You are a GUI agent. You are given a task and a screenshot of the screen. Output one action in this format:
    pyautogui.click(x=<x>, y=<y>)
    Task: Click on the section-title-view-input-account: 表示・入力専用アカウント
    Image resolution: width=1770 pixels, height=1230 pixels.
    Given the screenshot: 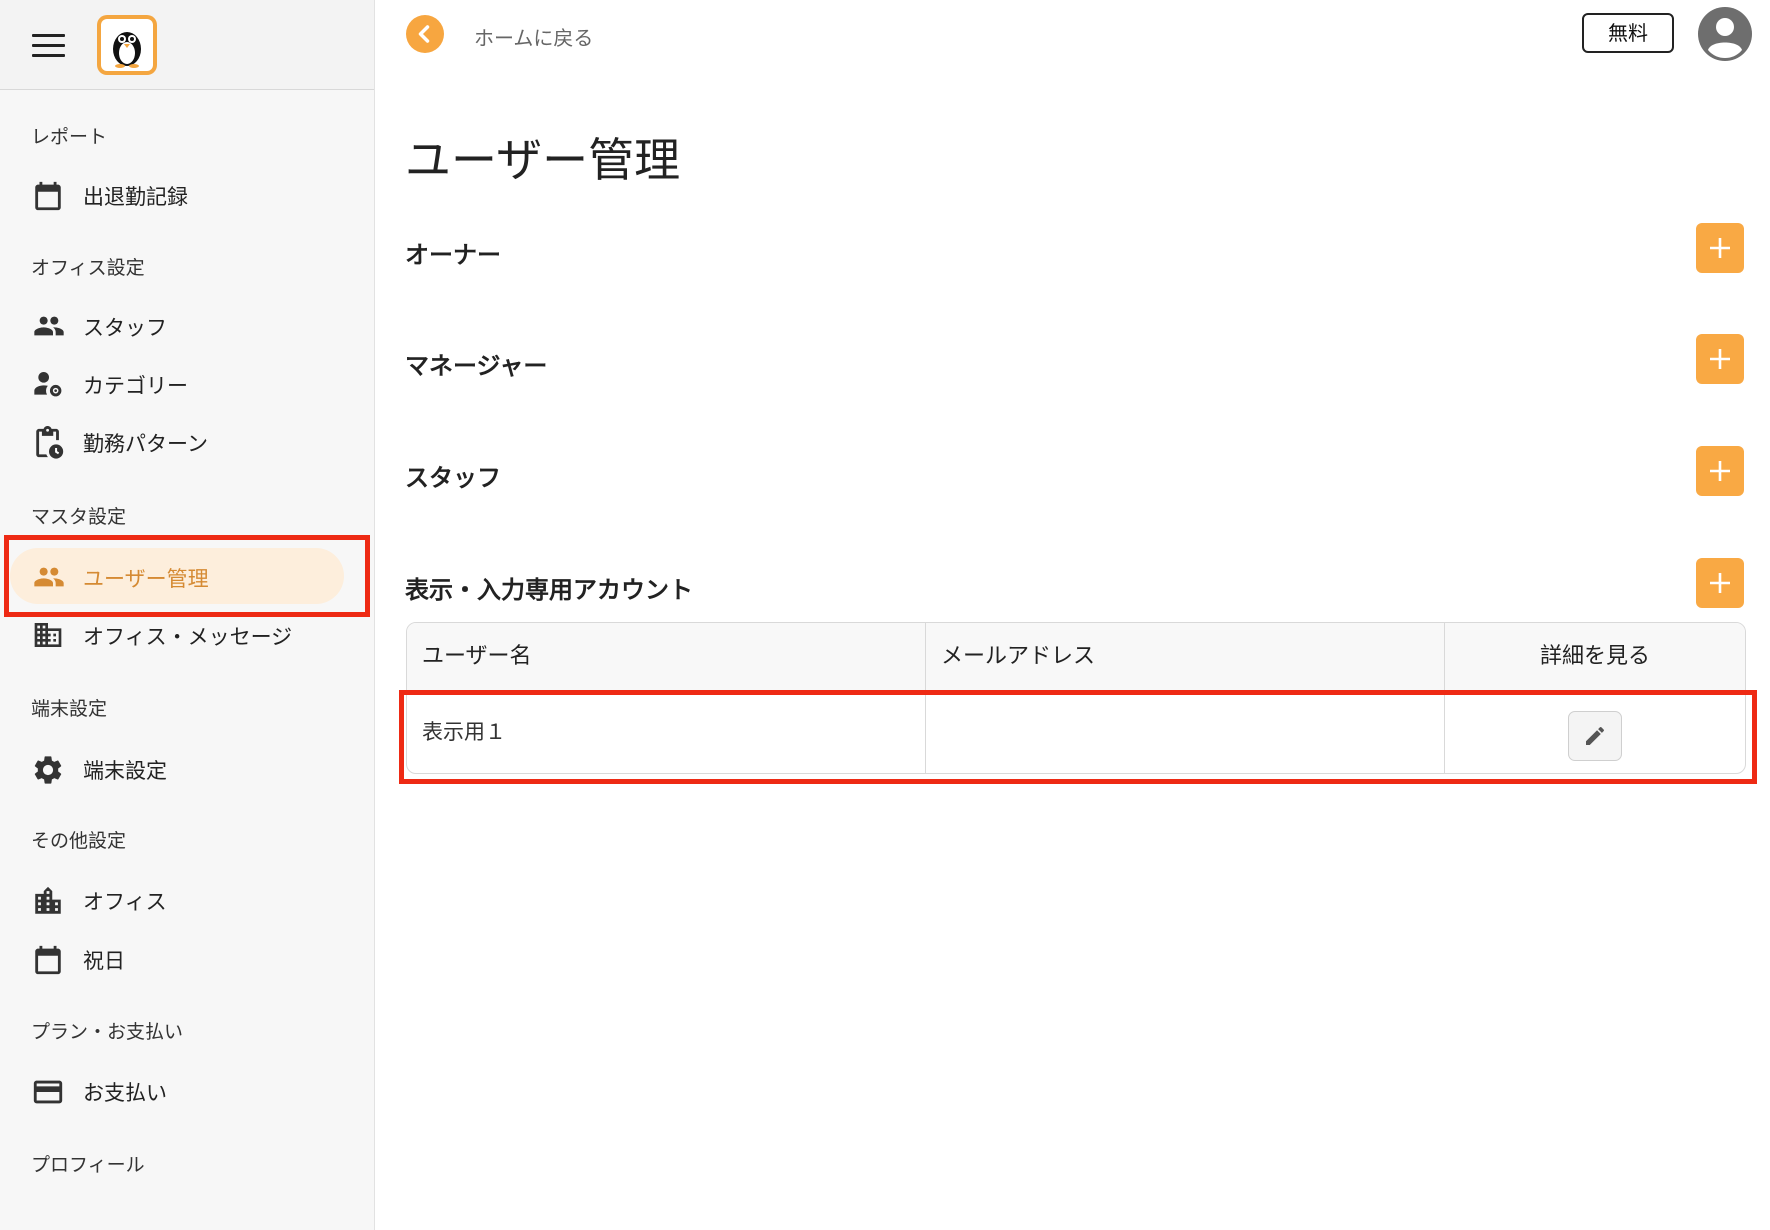 What is the action you would take?
    pyautogui.click(x=549, y=590)
    